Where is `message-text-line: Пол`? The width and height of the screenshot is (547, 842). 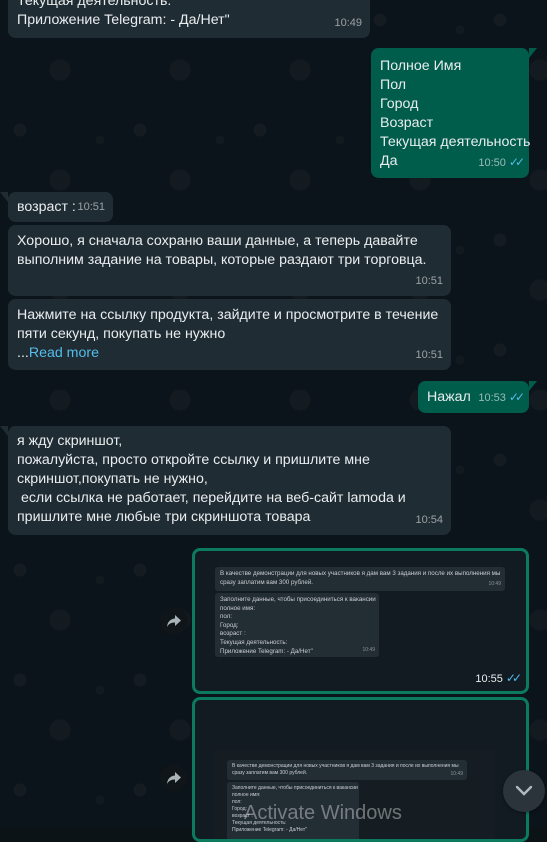 message-text-line: Пол is located at coordinates (393, 85).